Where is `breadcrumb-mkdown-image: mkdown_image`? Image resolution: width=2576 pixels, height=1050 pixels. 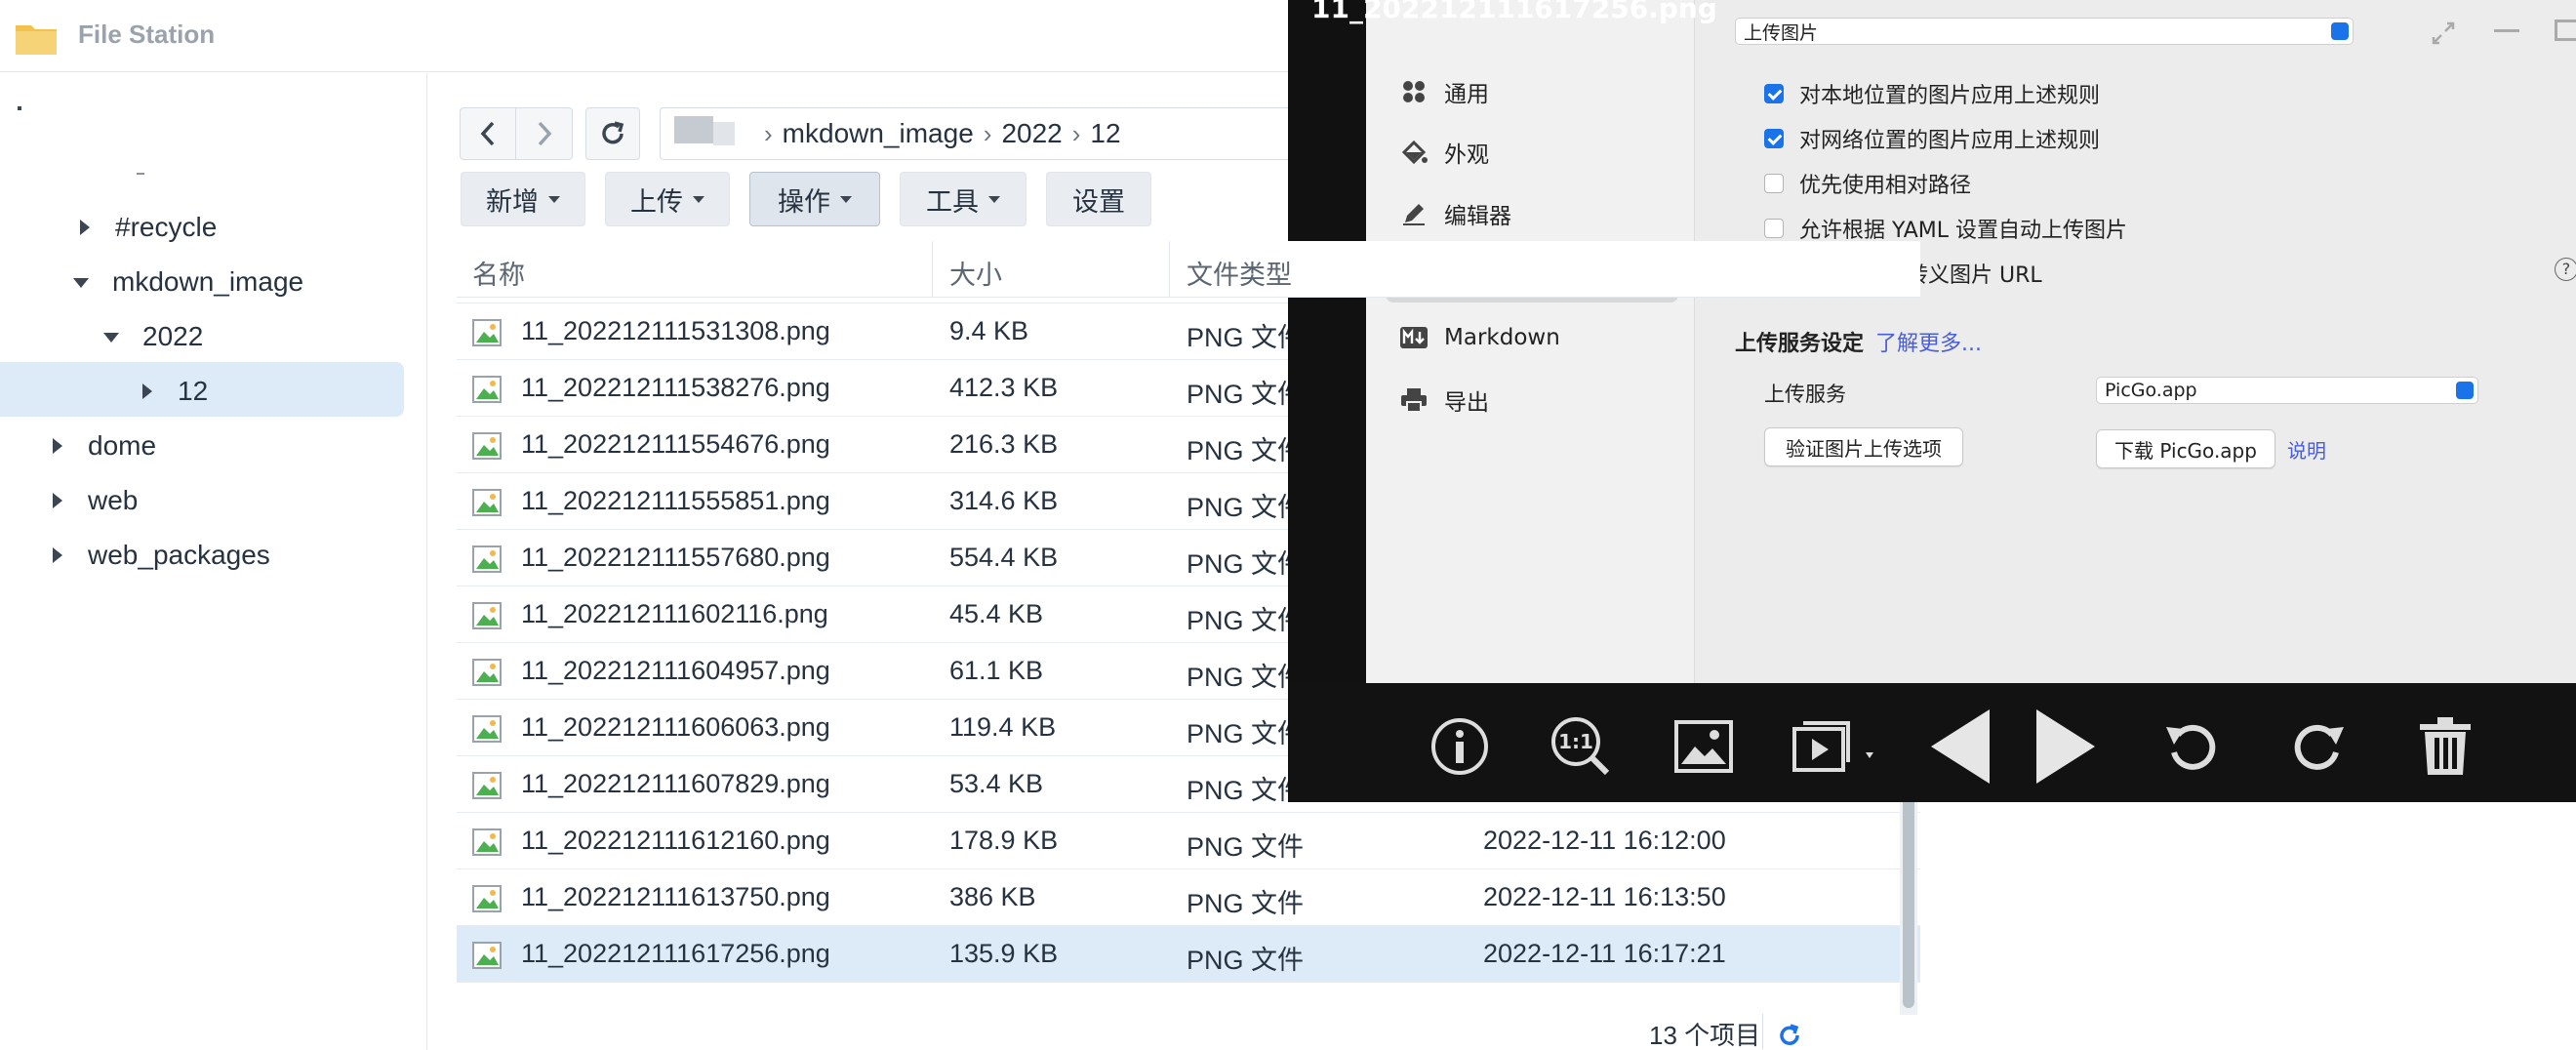 breadcrumb-mkdown-image: mkdown_image is located at coordinates (878, 133).